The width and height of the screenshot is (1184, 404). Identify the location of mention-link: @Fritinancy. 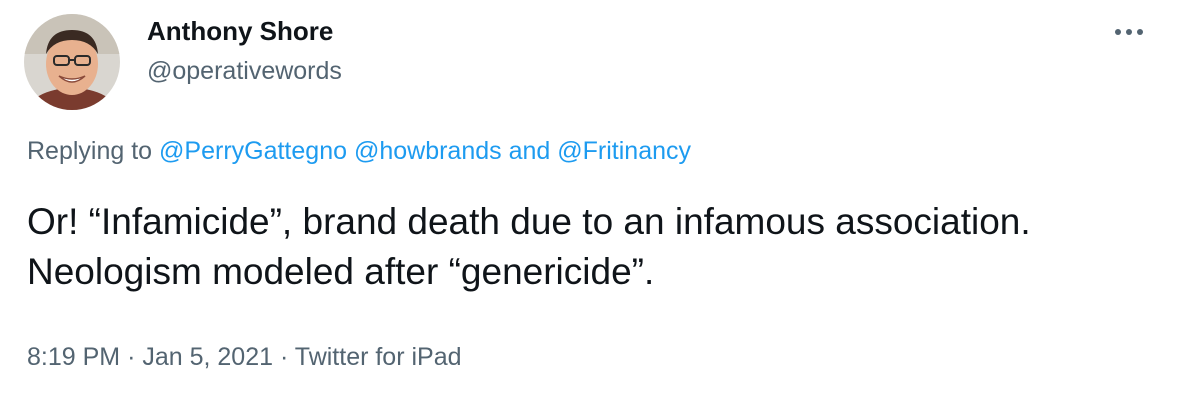
(624, 151).